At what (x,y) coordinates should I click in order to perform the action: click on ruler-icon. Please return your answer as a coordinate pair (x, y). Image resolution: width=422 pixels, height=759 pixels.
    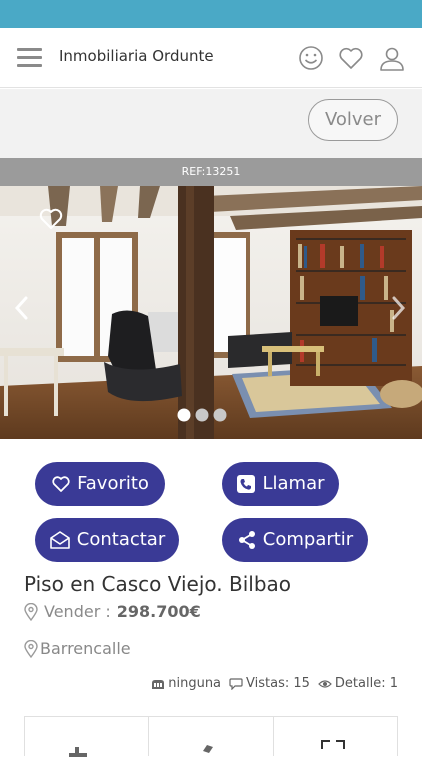
    Looking at the image, I should click on (78, 752).